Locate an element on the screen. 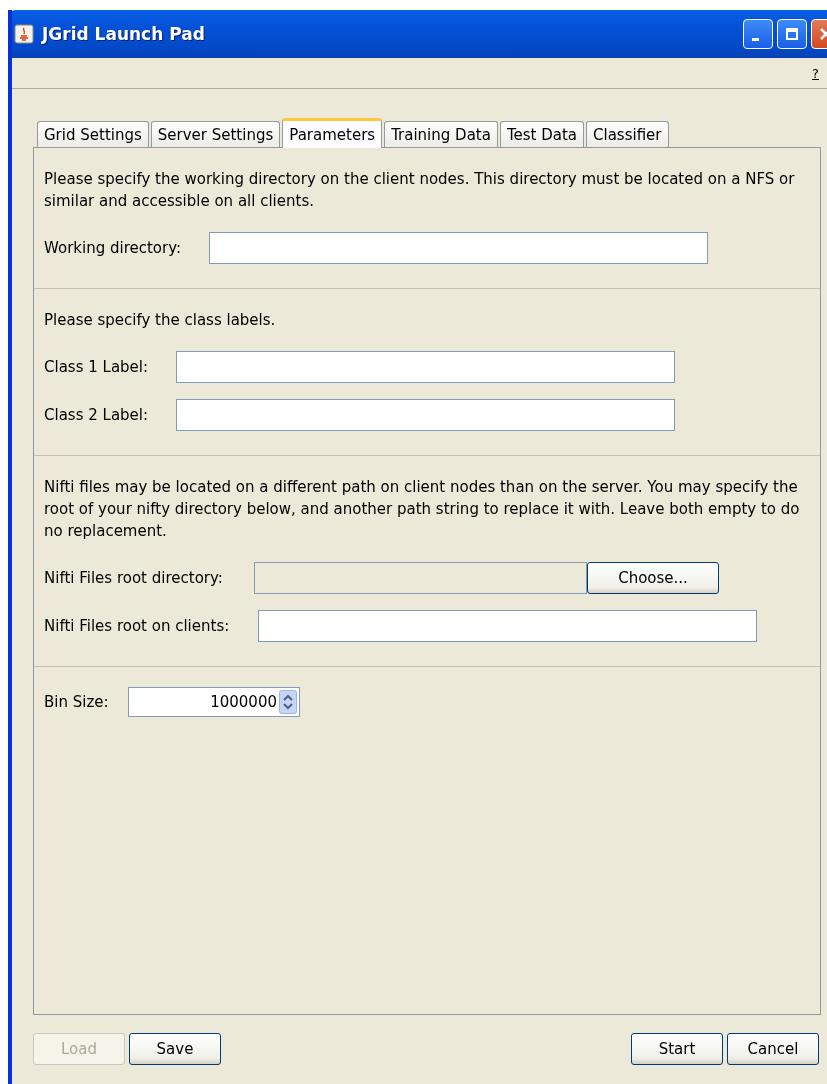 The height and width of the screenshot is (1084, 827). tab: Test Data is located at coordinates (542, 134).